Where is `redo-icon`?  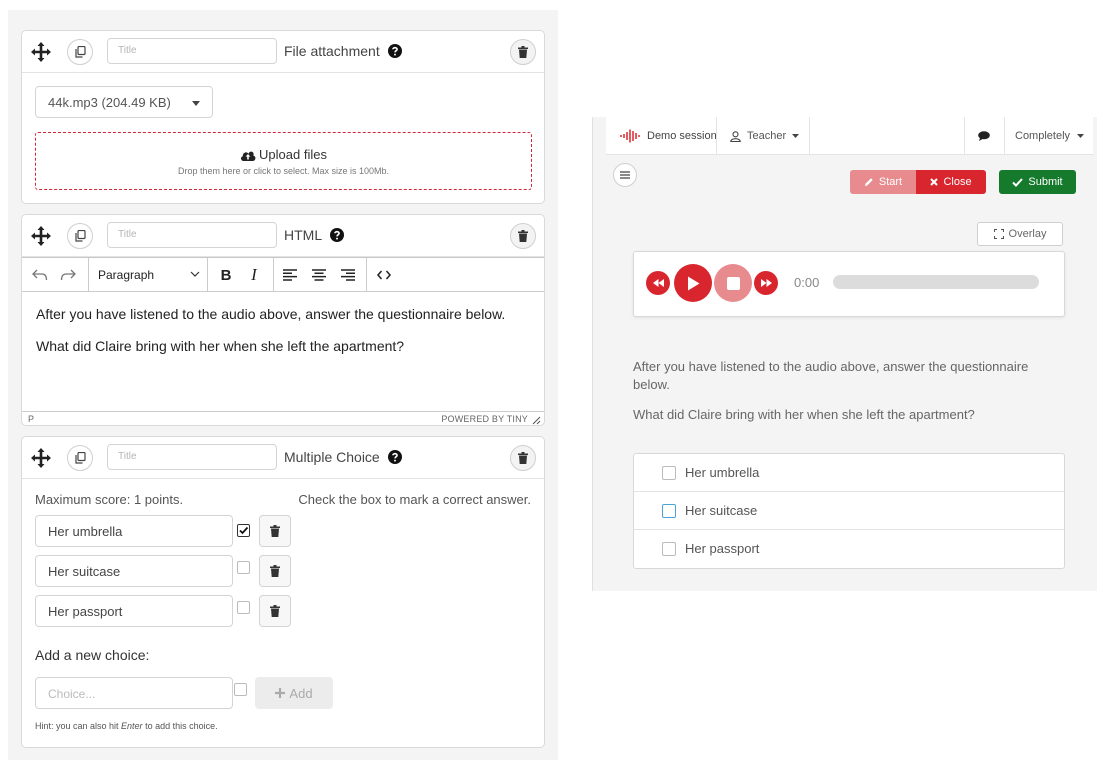
redo-icon is located at coordinates (68, 275).